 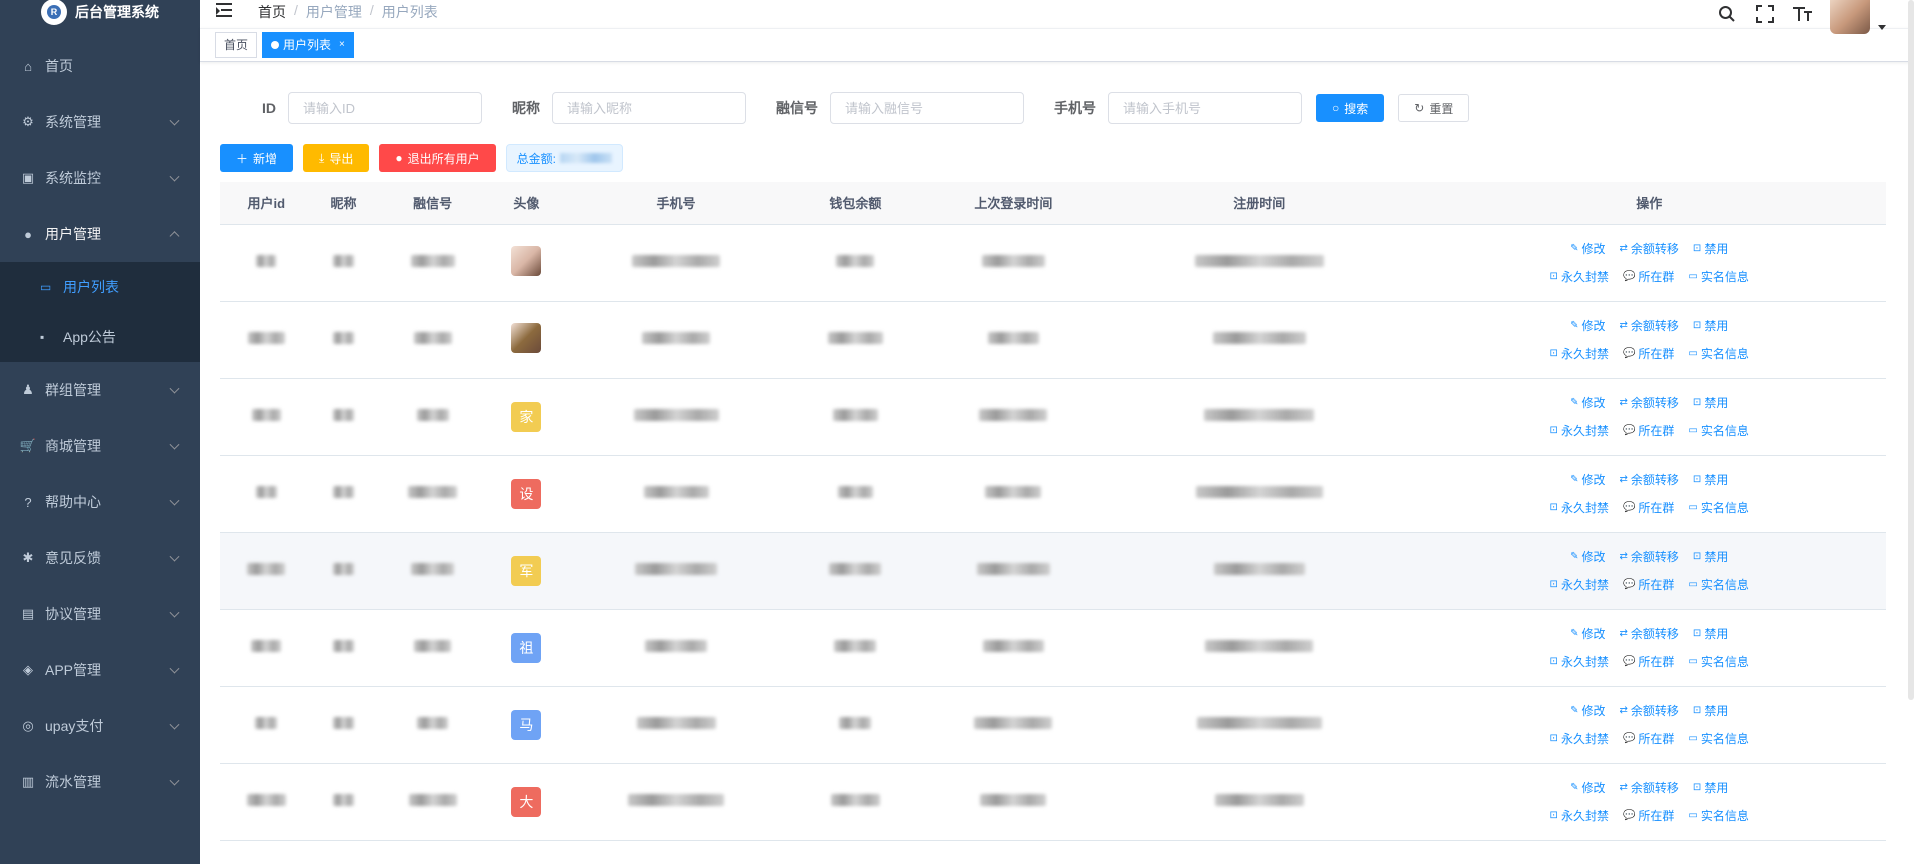 I want to click on export-button: ⤓ 导出, so click(x=336, y=158).